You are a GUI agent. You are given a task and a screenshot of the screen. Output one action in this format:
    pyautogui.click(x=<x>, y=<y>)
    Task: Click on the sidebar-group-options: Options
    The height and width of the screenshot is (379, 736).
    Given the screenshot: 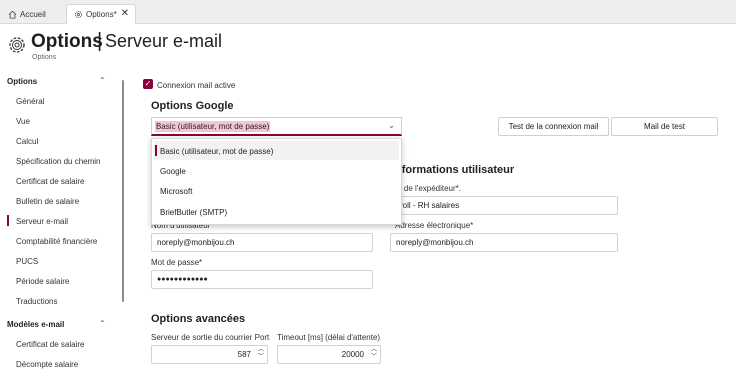 What is the action you would take?
    pyautogui.click(x=22, y=81)
    